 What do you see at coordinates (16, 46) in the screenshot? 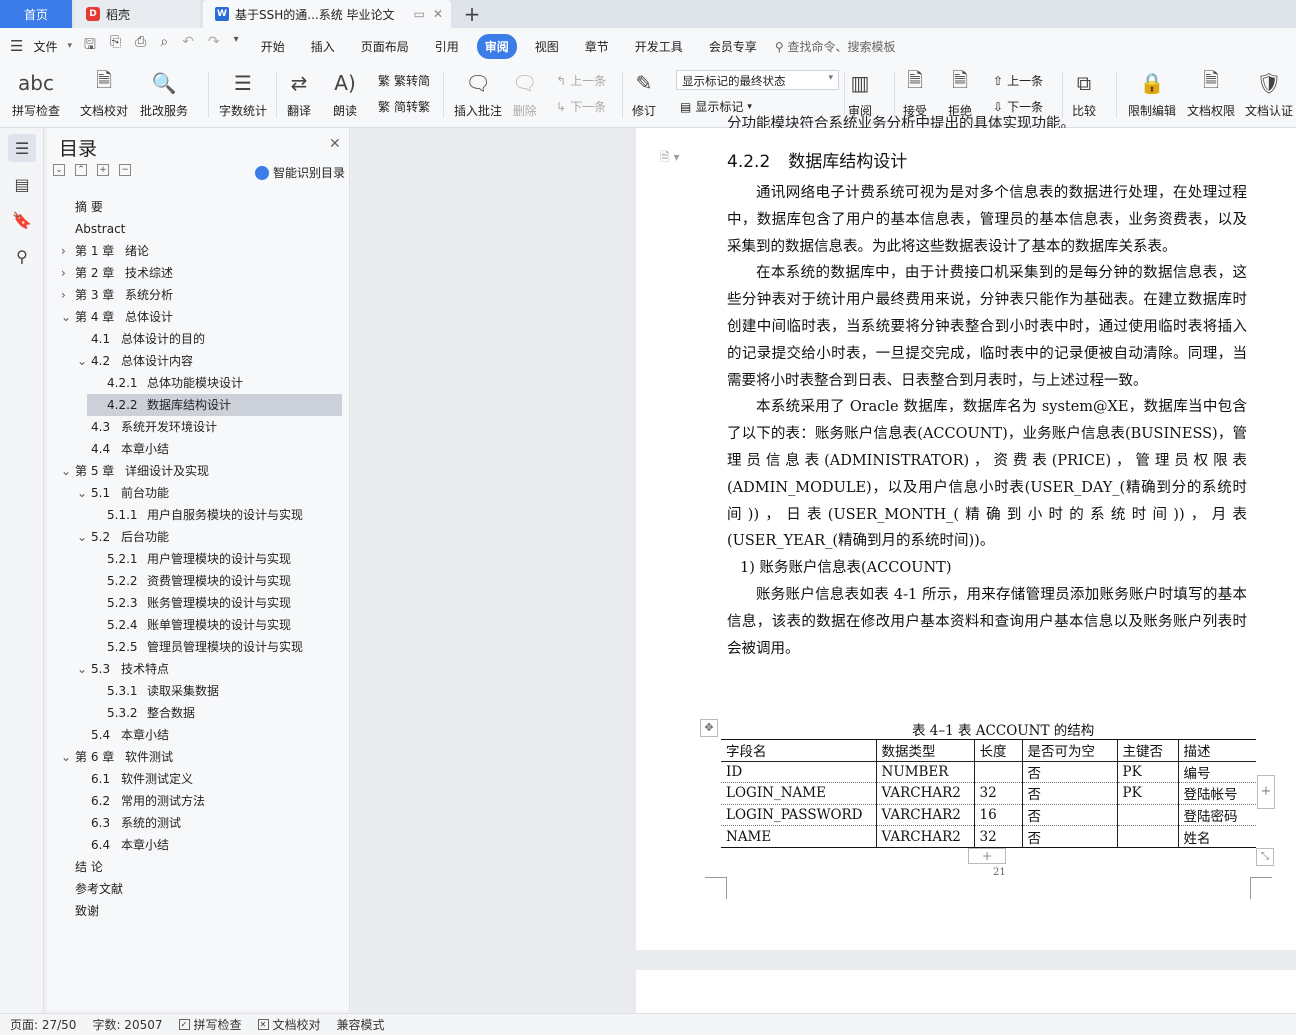
I see `hamburger-icon: ☰` at bounding box center [16, 46].